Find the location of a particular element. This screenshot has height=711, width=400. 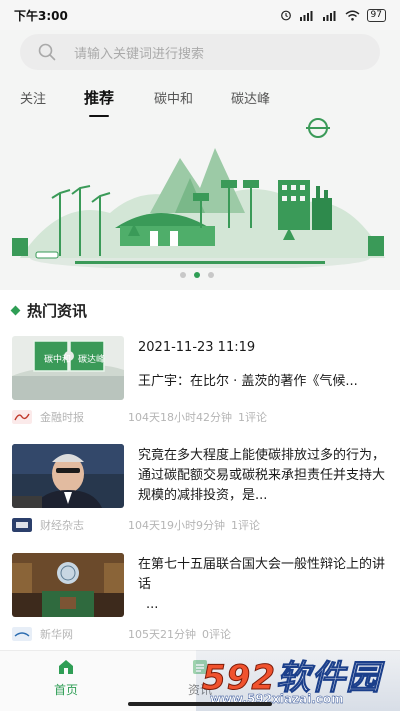

news-source: 财经杂志 is located at coordinates (84, 525).